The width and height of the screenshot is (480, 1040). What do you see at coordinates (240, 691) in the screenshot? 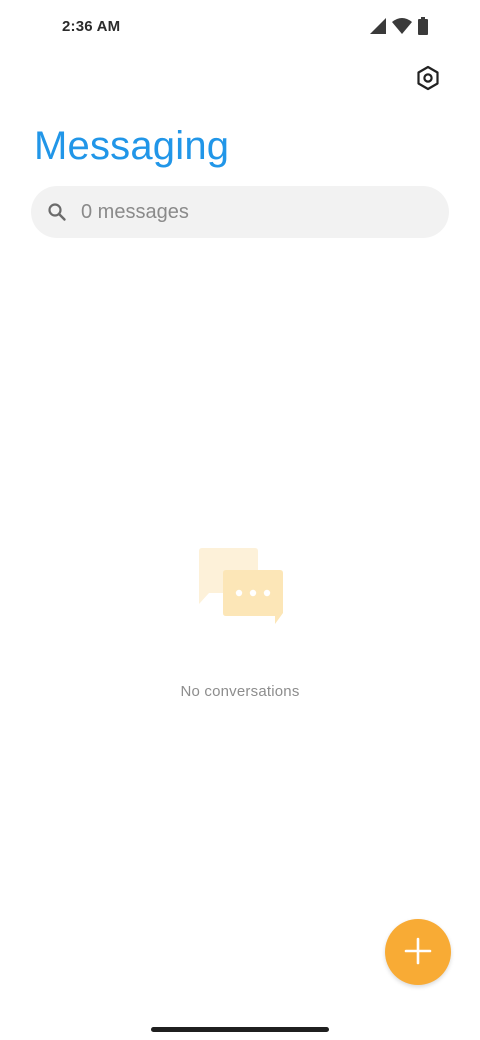
I see `empty-state-text: No conversations` at bounding box center [240, 691].